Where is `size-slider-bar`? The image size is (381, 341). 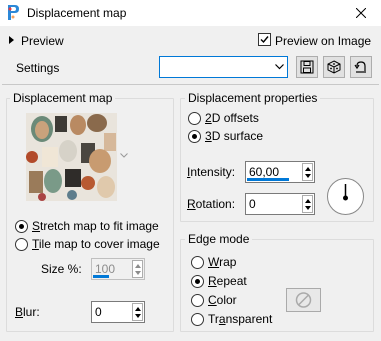
size-slider-bar is located at coordinates (101, 276).